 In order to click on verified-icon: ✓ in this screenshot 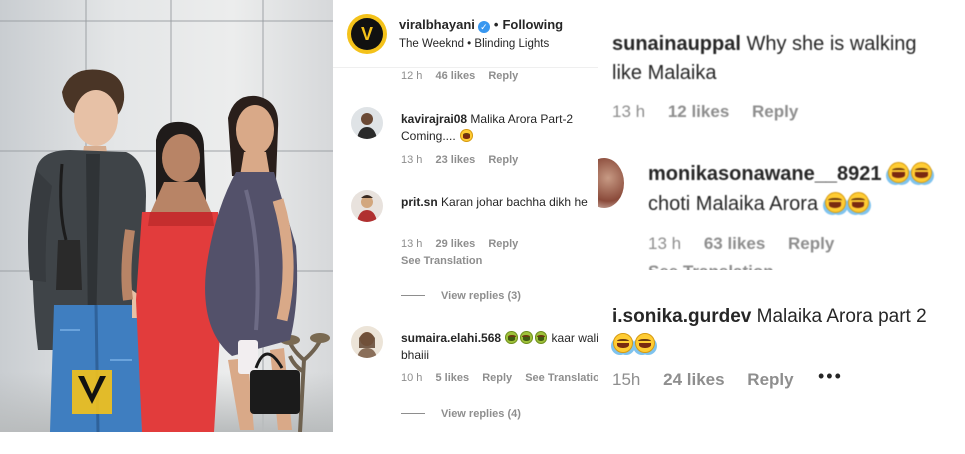, I will do `click(483, 27)`.